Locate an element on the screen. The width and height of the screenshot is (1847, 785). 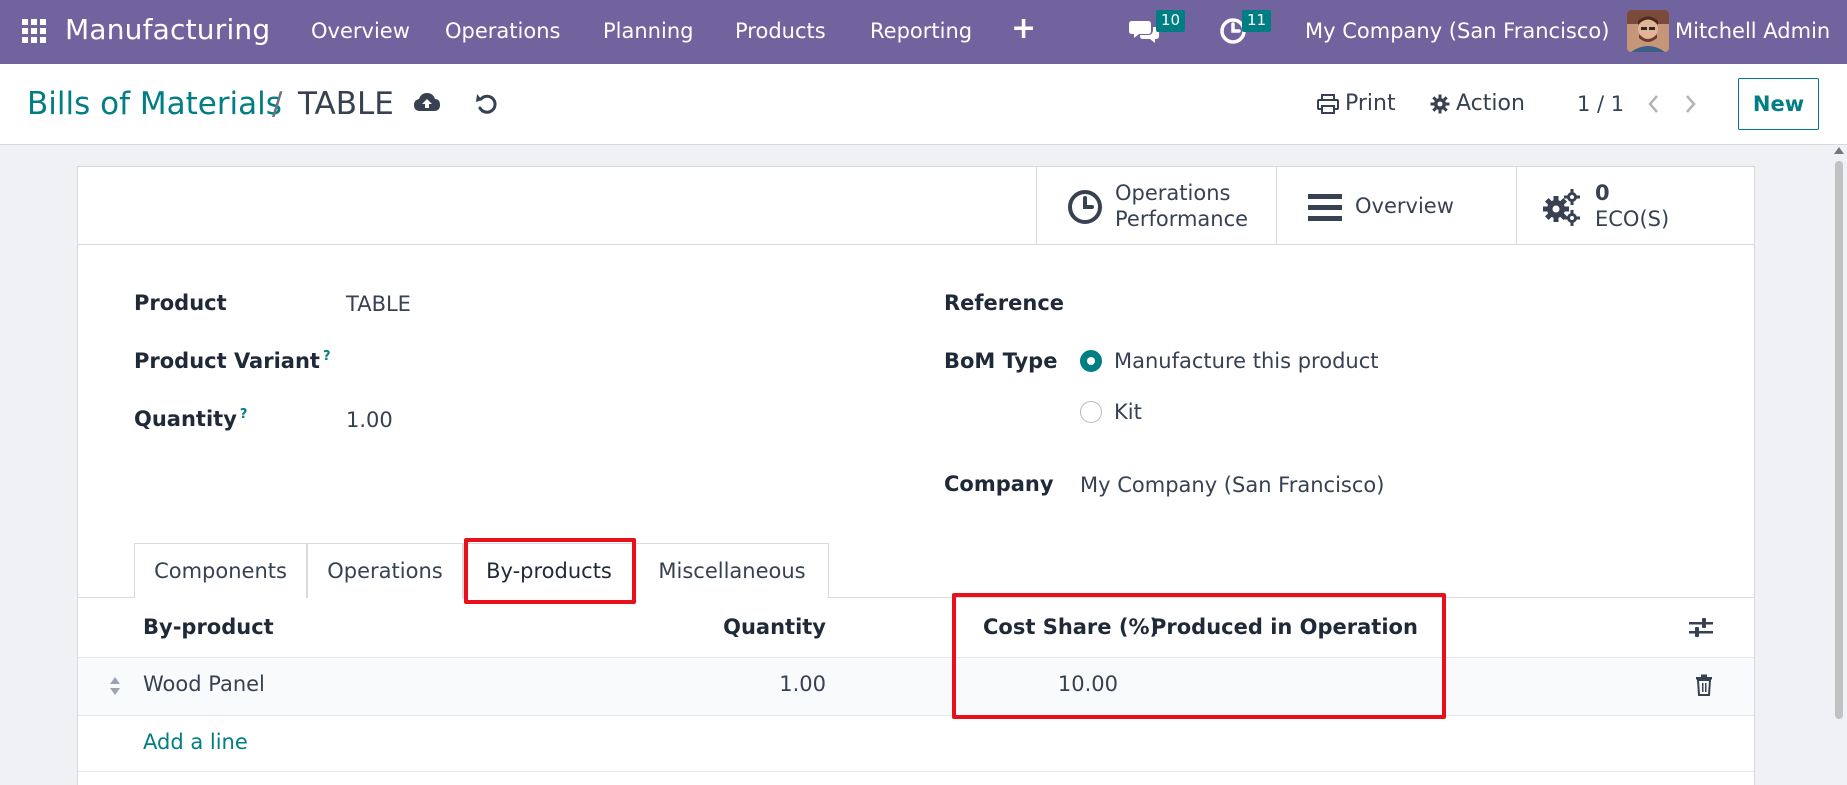
product-variant-label: Product Variant? is located at coordinates (232, 361).